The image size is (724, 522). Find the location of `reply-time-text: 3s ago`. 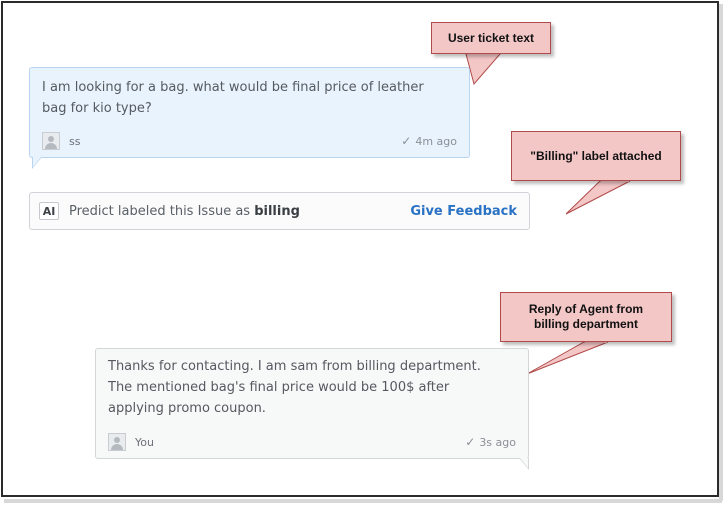

reply-time-text: 3s ago is located at coordinates (497, 442).